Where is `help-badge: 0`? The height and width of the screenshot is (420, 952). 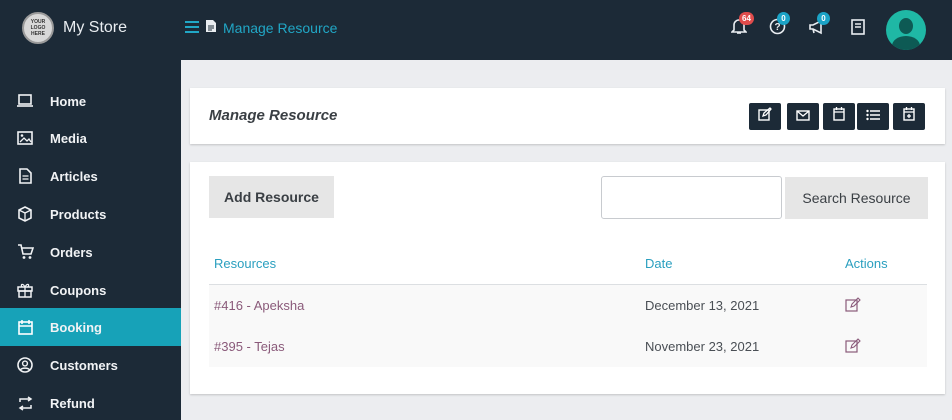 help-badge: 0 is located at coordinates (783, 18).